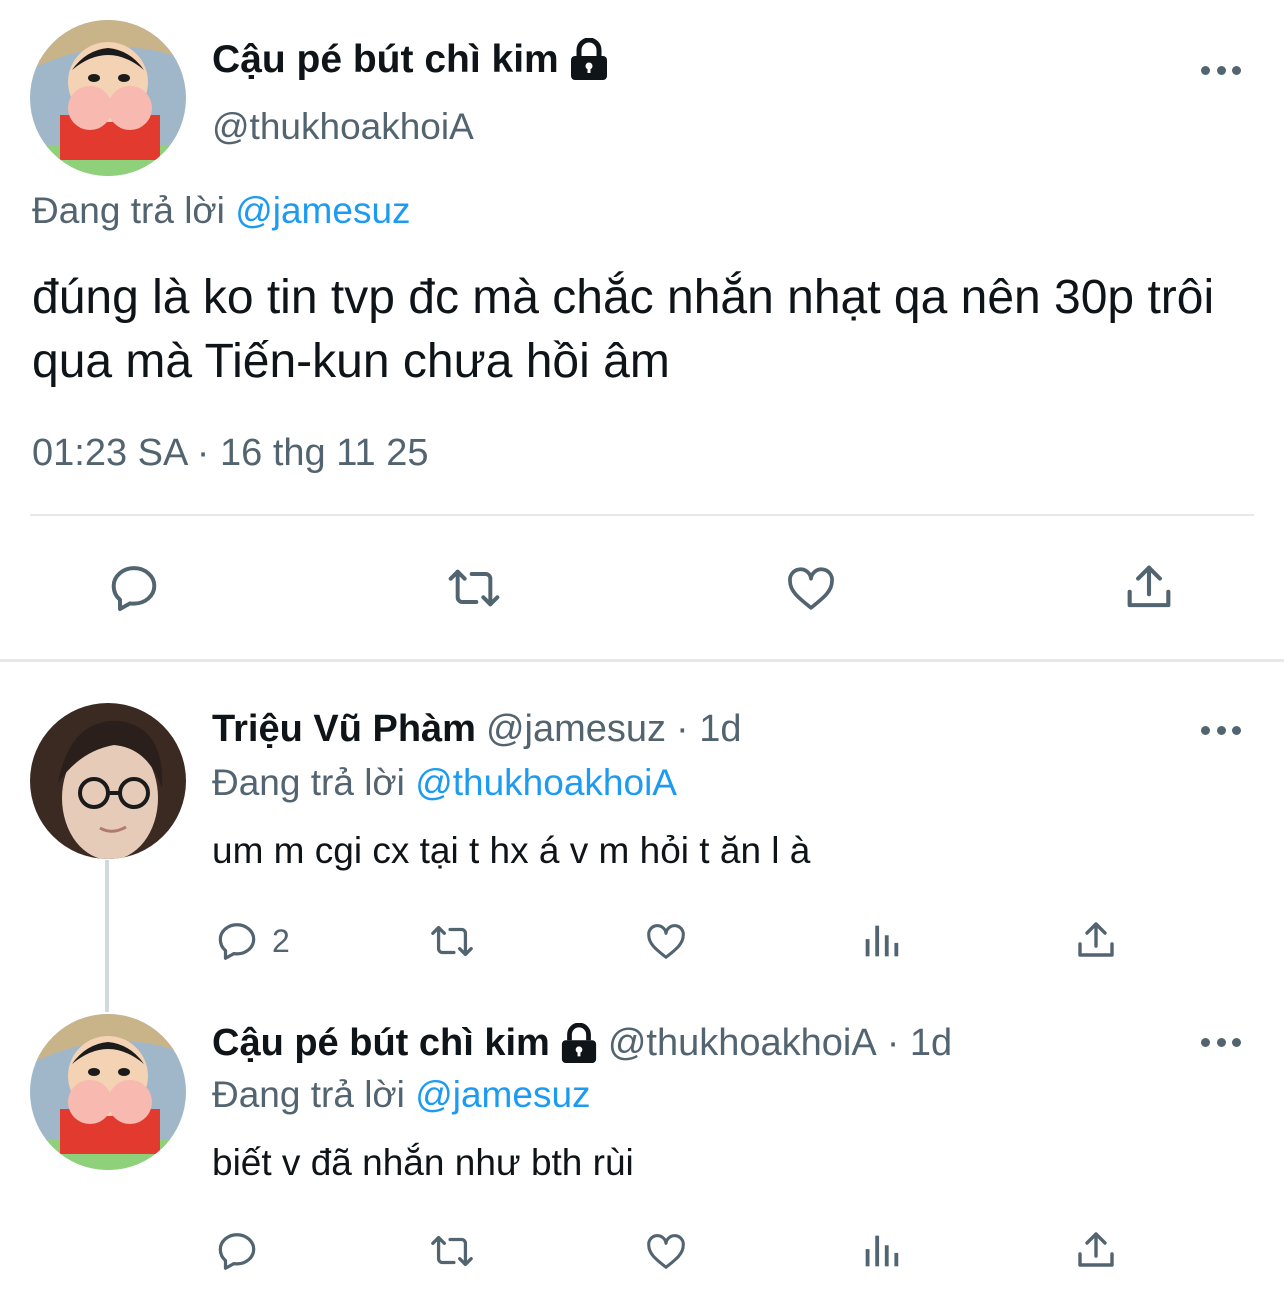  Describe the element at coordinates (642, 515) in the screenshot. I see `divider` at that location.